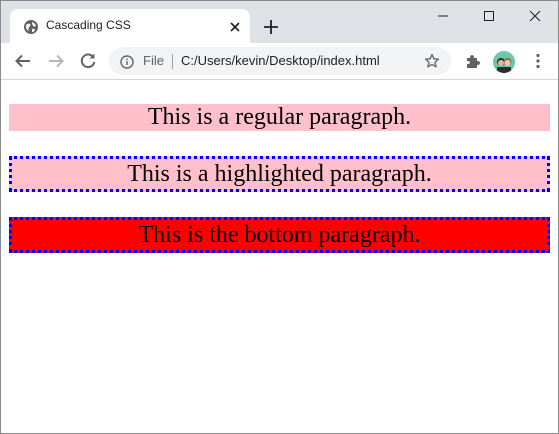 Image resolution: width=559 pixels, height=434 pixels. I want to click on browser-toolbar: File C:/Users/kevin/Desktop/index.html, so click(279, 61).